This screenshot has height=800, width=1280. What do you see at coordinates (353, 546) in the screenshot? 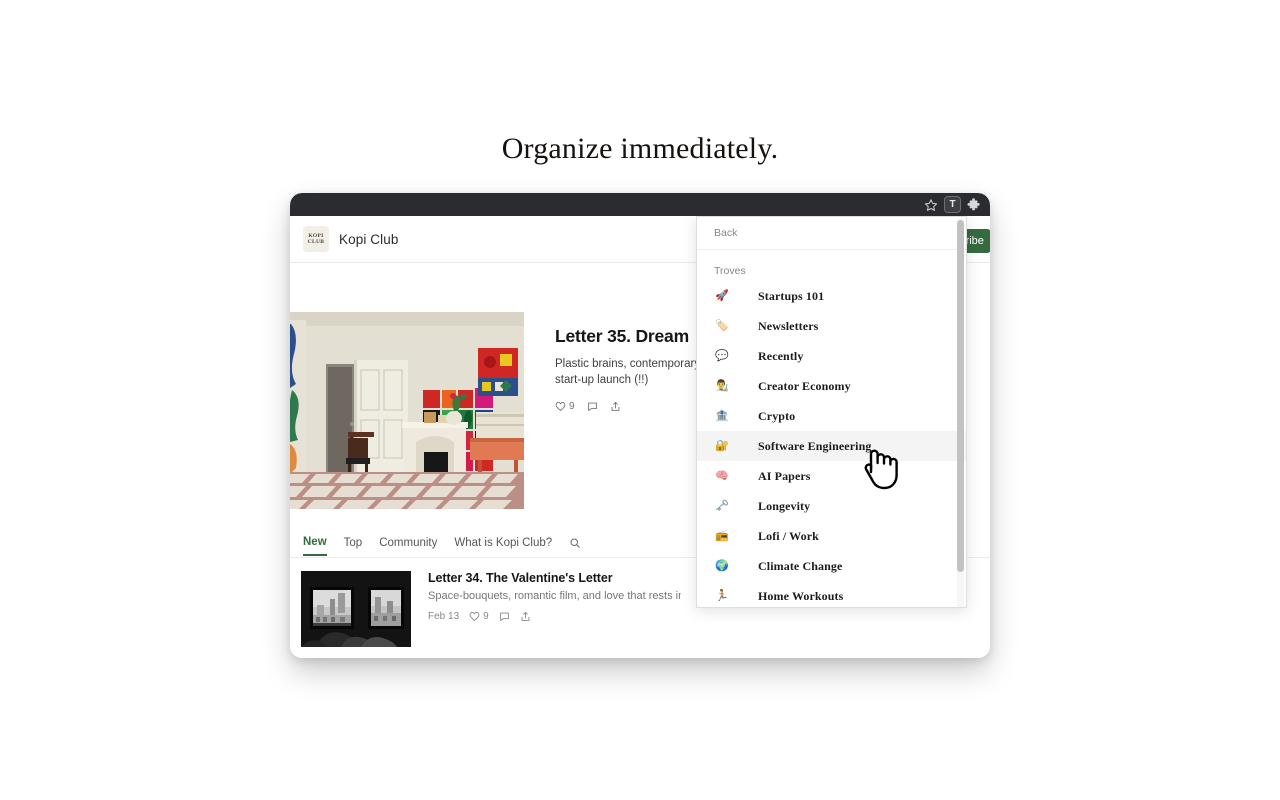
I see `tab-top: Top` at bounding box center [353, 546].